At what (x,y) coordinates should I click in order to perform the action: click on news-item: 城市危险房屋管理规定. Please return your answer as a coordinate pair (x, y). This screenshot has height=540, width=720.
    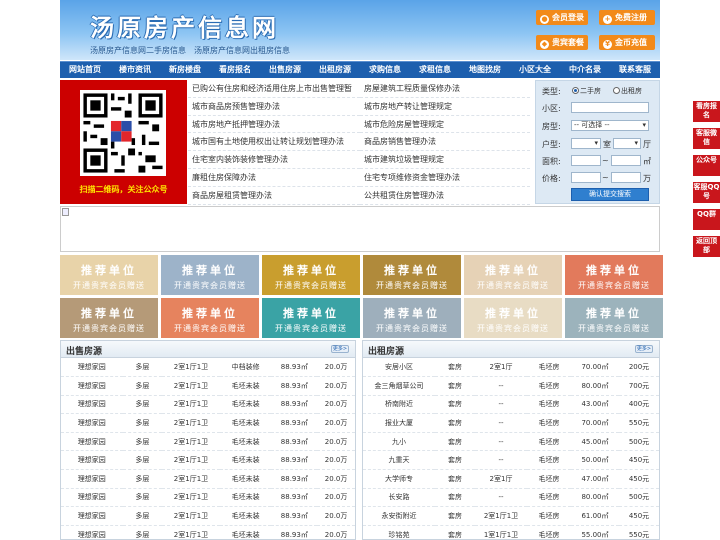
    Looking at the image, I should click on (445, 125).